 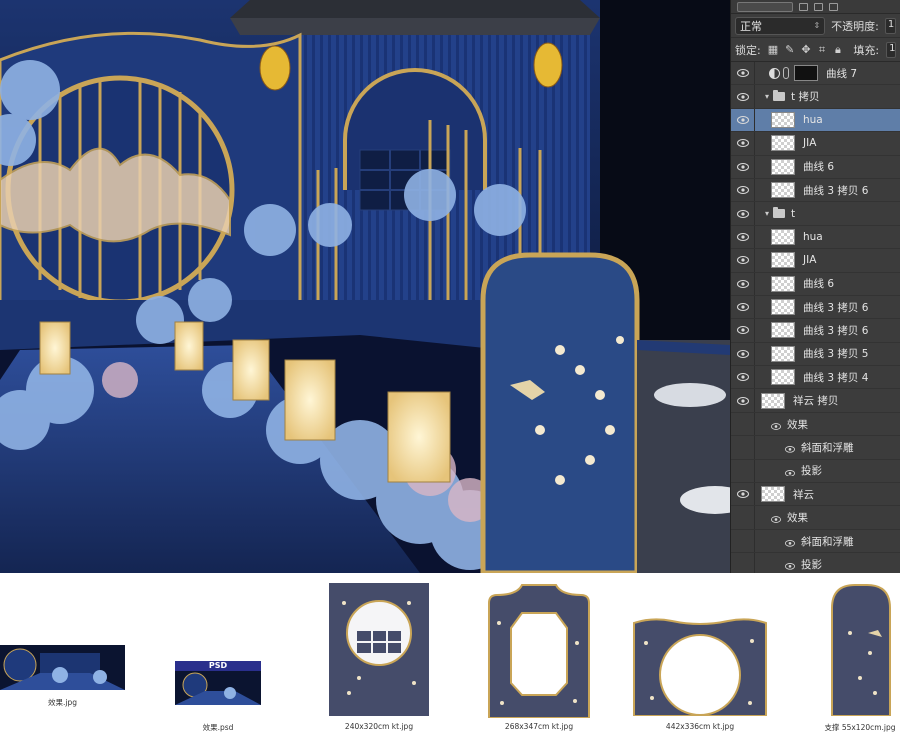 What do you see at coordinates (827, 447) in the screenshot?
I see `layer-name: 斜面和浮雕` at bounding box center [827, 447].